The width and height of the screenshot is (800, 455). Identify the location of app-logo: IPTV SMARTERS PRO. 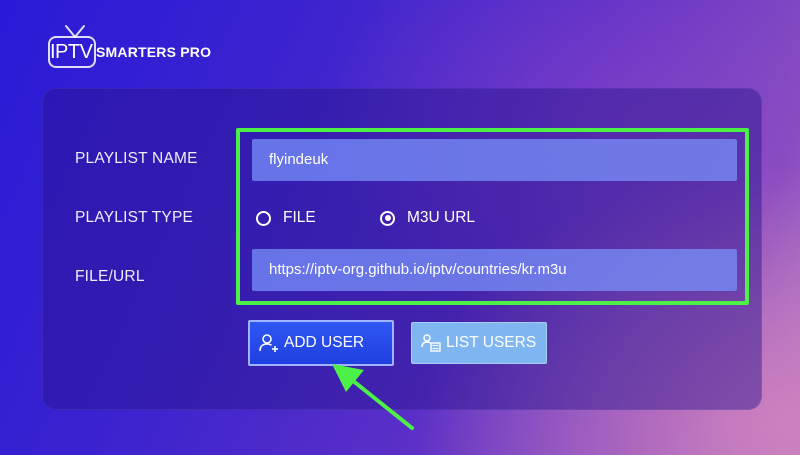
(138, 47).